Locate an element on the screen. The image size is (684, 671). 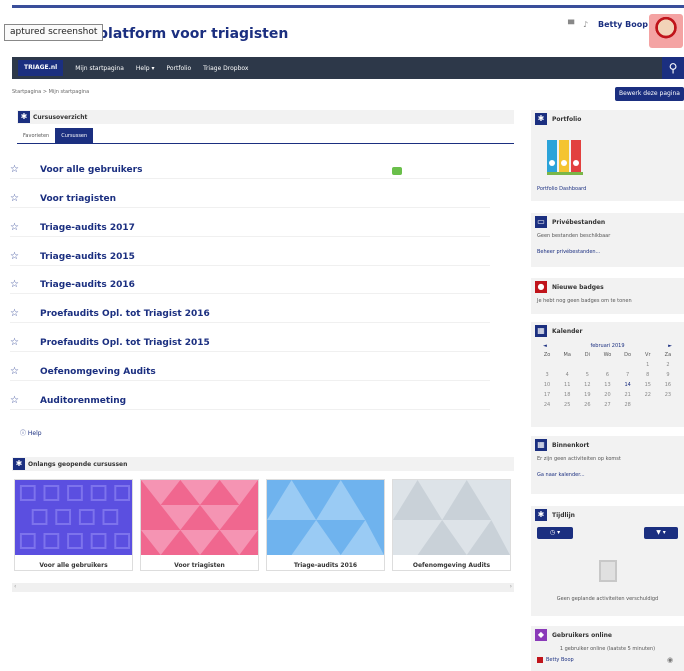
next-month-icon: ► is located at coordinates (670, 346).